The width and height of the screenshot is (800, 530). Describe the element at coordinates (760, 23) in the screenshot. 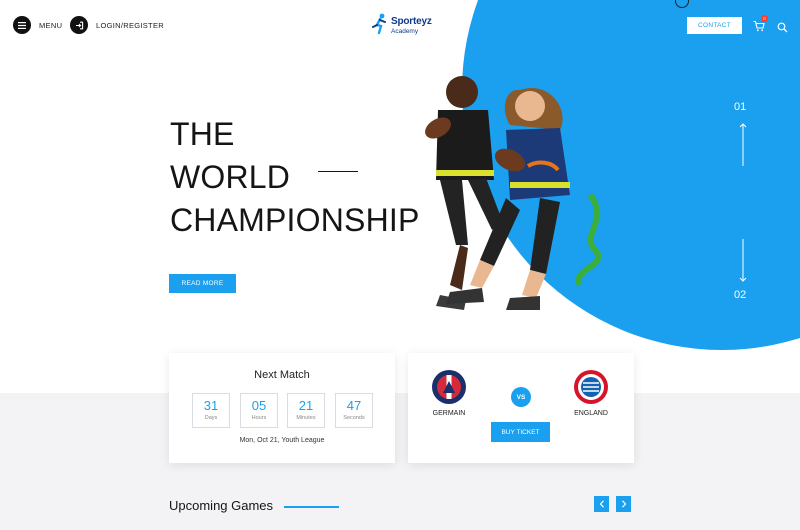

I see `cart-button: 0` at that location.